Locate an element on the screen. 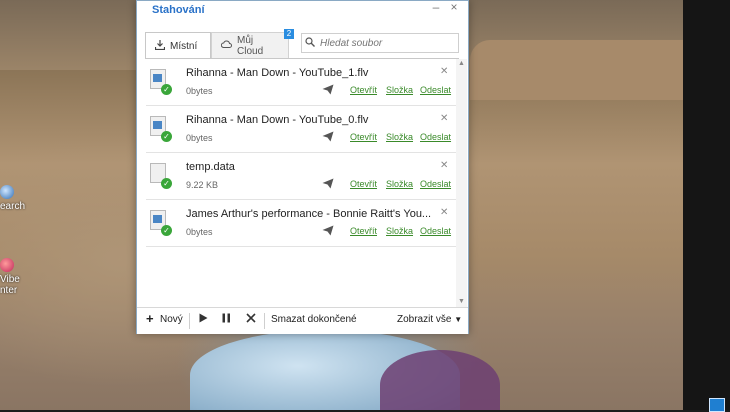 This screenshot has width=730, height=412. desktop-icon-label: earch is located at coordinates (13, 206).